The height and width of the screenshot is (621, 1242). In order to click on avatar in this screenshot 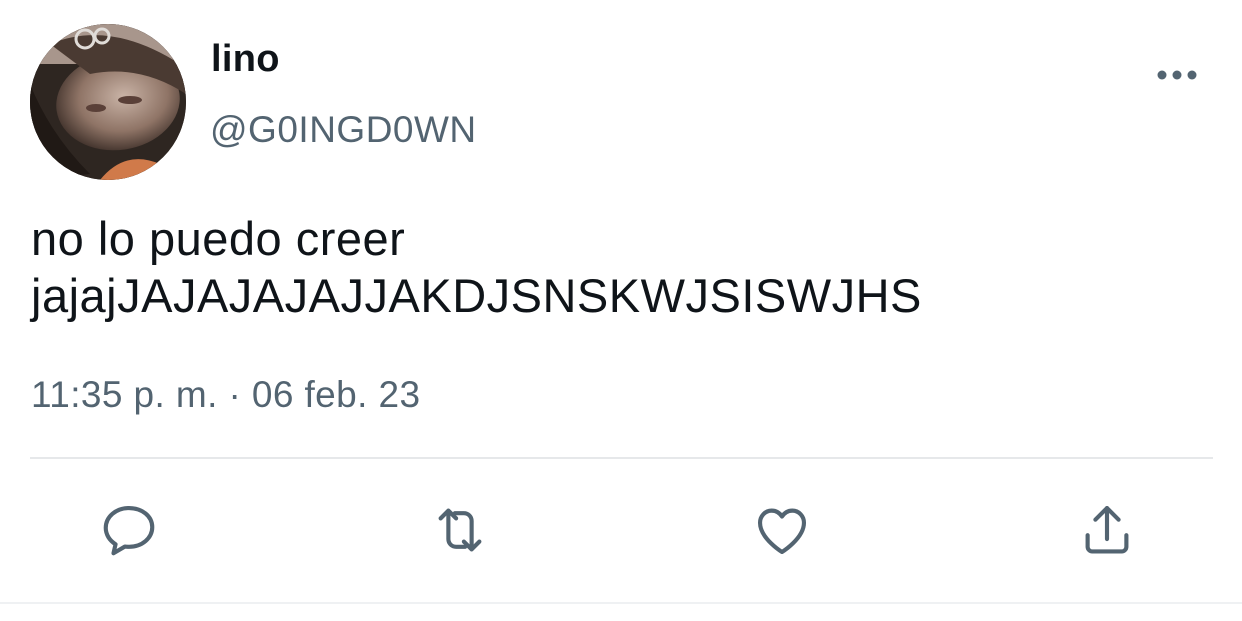, I will do `click(108, 102)`.